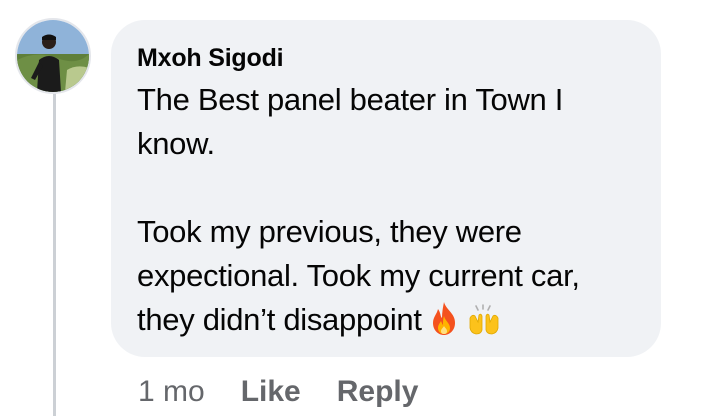 The height and width of the screenshot is (416, 720). I want to click on fire-emoji-icon, so click(444, 324).